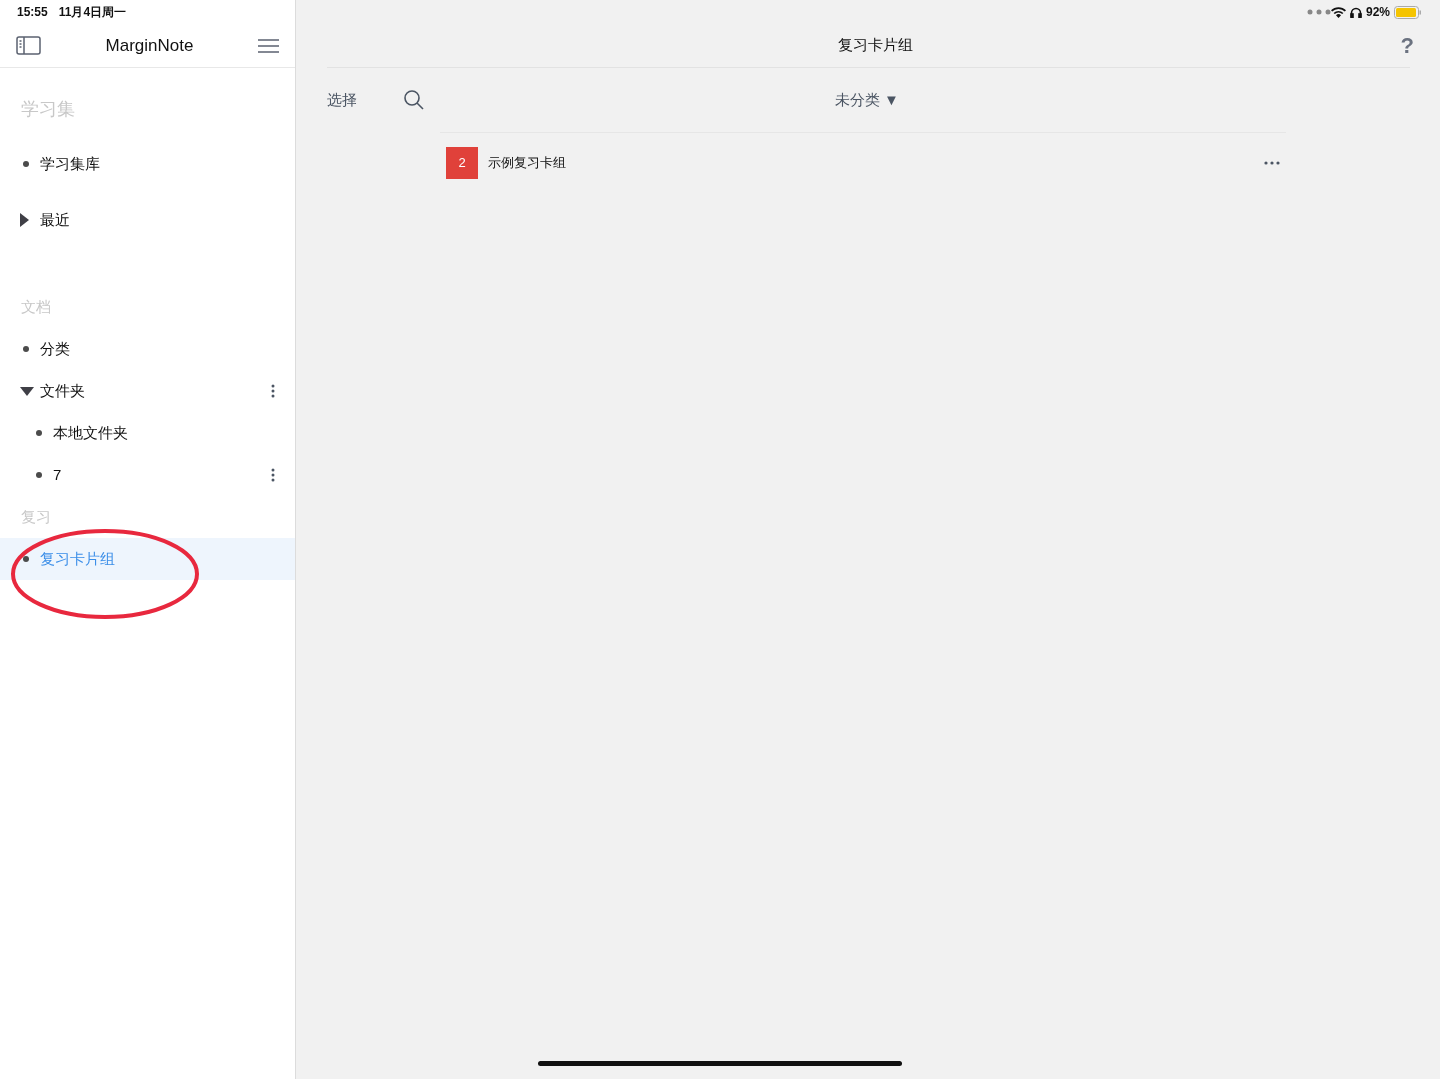  What do you see at coordinates (70, 163) in the screenshot?
I see `item-label: 学习集库` at bounding box center [70, 163].